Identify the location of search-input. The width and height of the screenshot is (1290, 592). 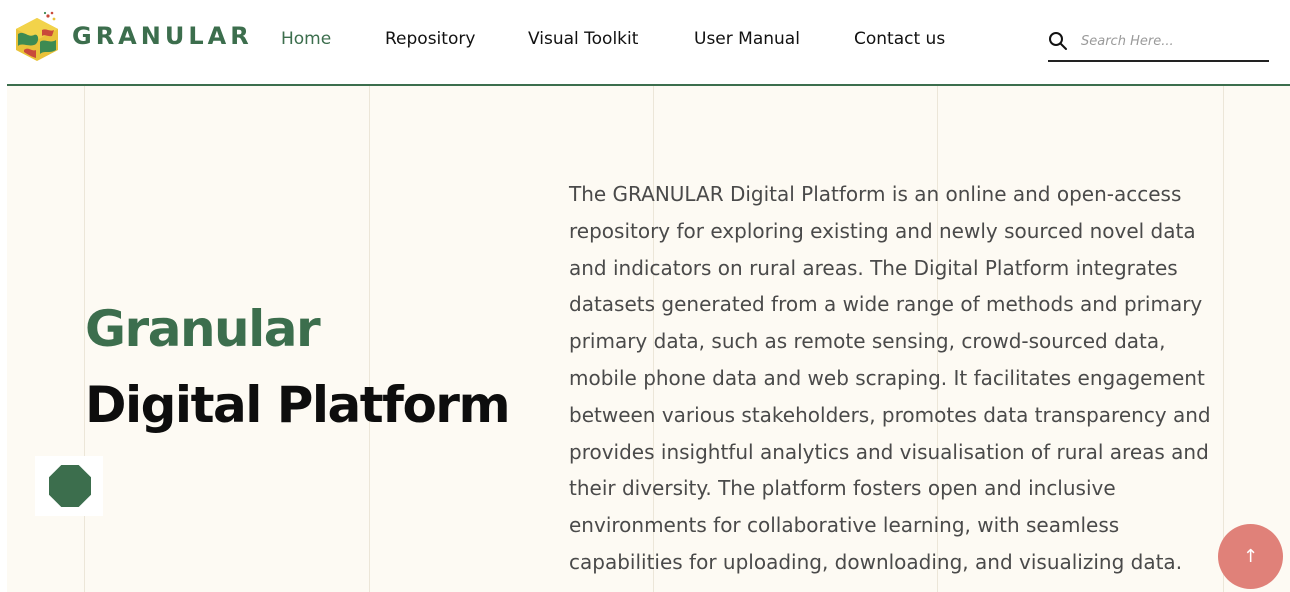
(1171, 41).